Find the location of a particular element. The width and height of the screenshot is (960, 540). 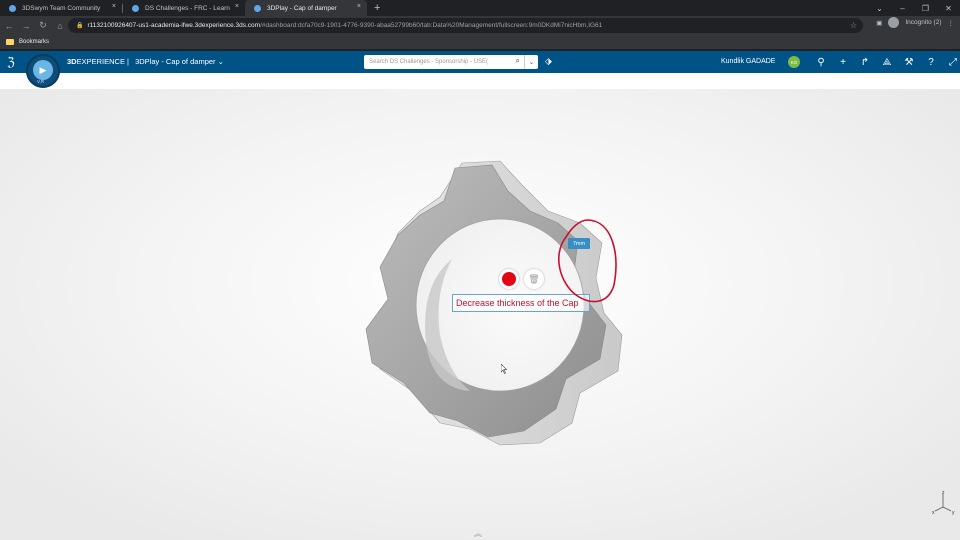

ds-challenges-favicon-icon is located at coordinates (135, 8).